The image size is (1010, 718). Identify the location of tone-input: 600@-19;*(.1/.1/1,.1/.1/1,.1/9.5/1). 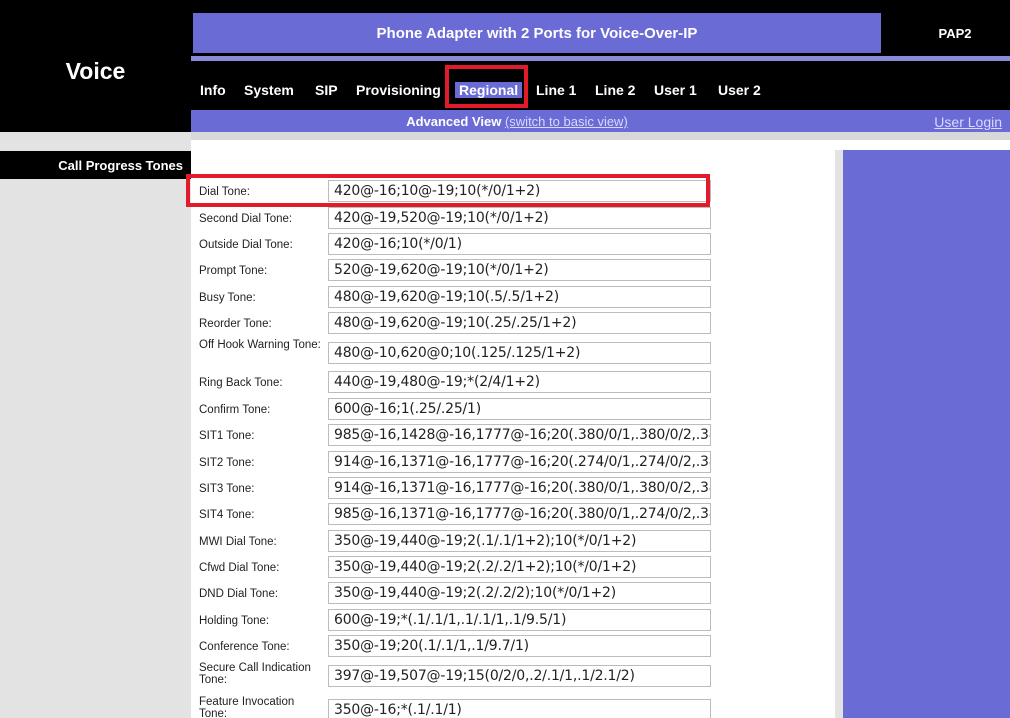
(519, 620).